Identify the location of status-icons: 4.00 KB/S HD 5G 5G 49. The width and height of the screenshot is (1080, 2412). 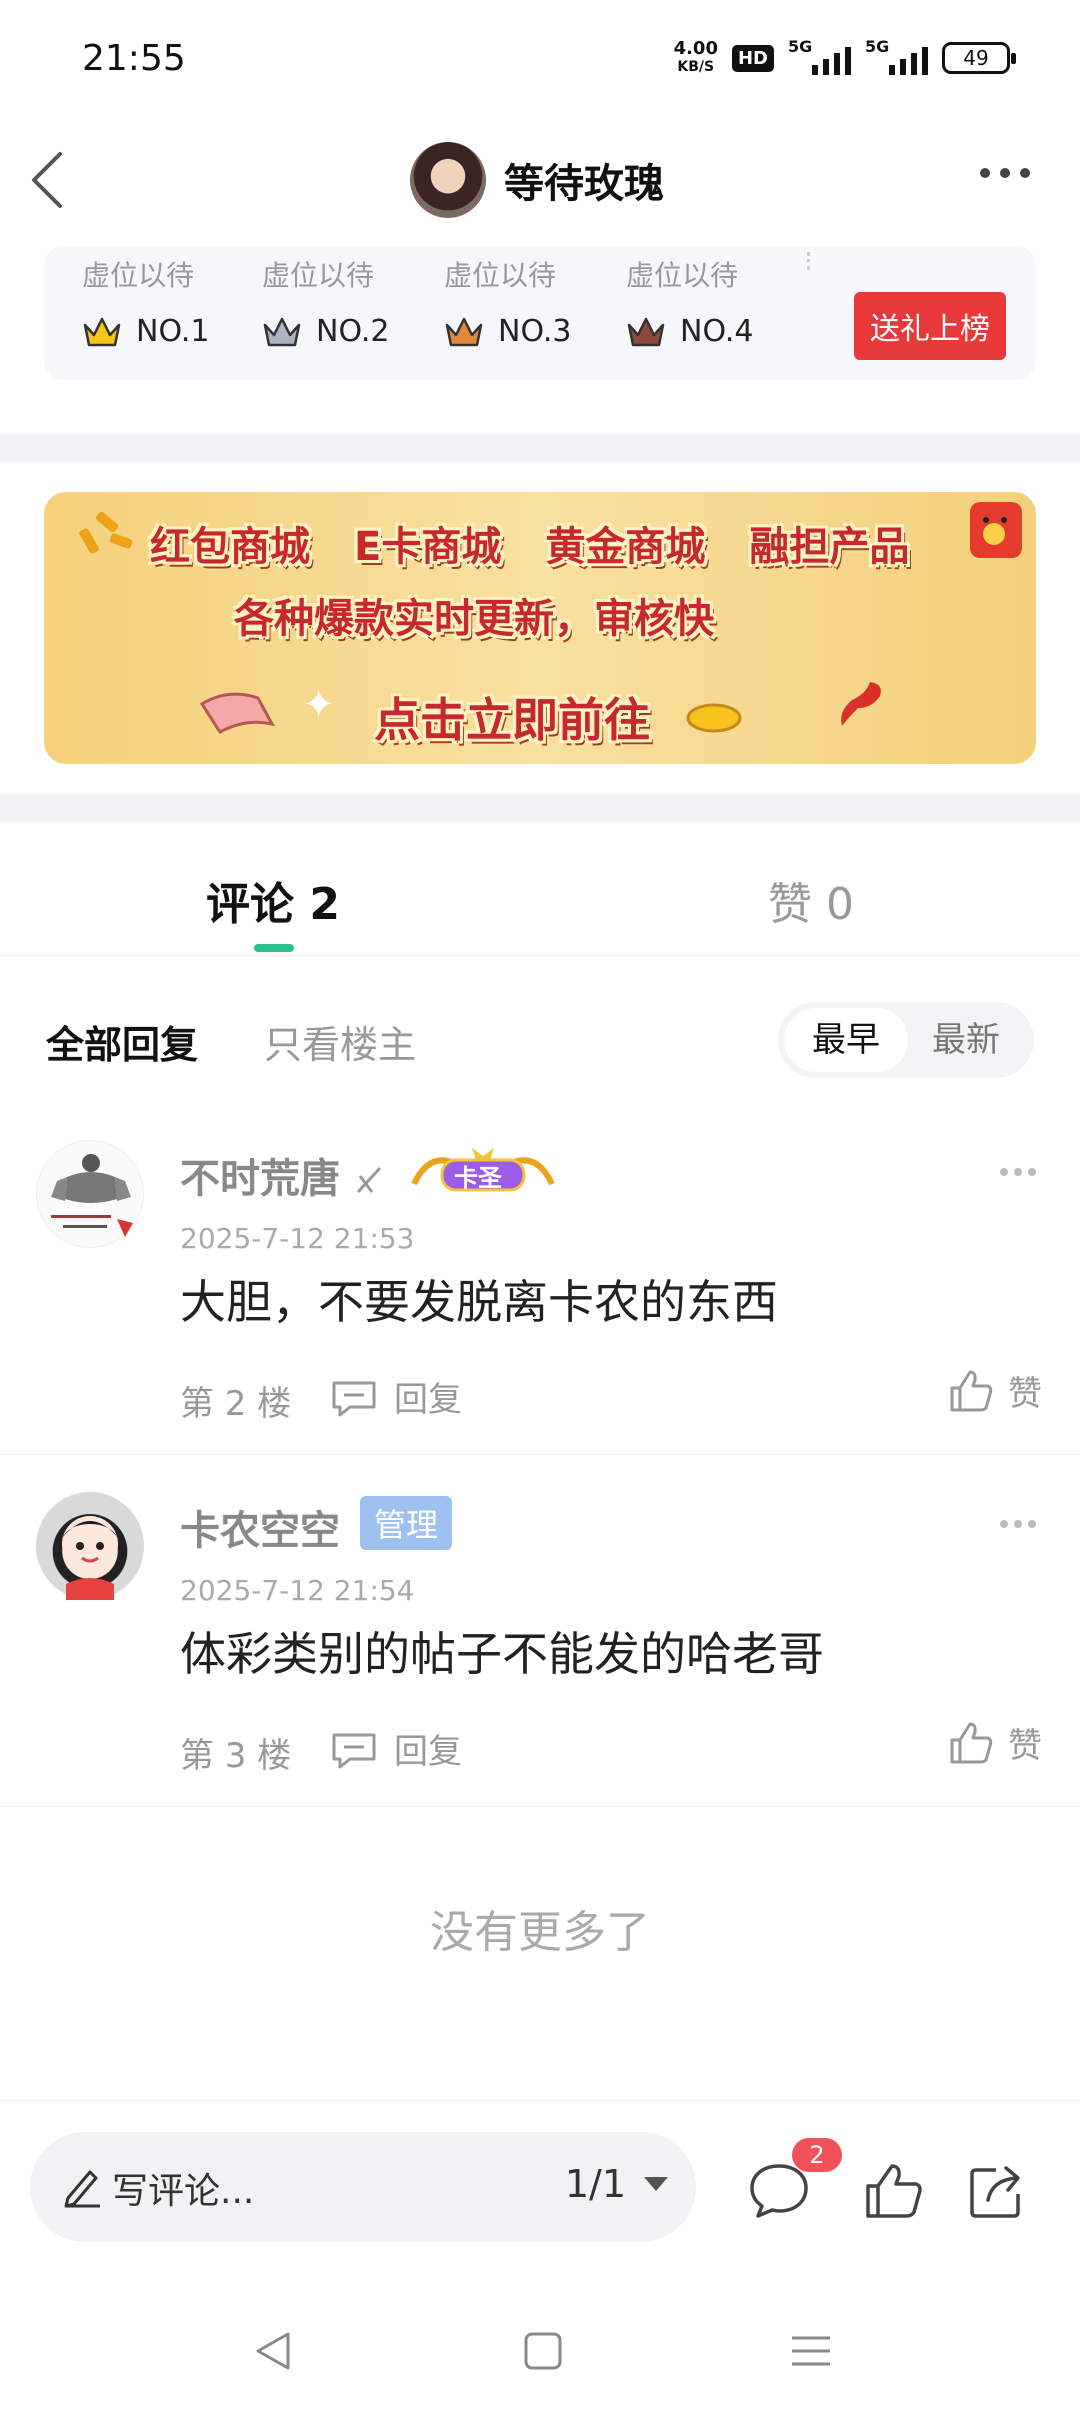
(845, 56).